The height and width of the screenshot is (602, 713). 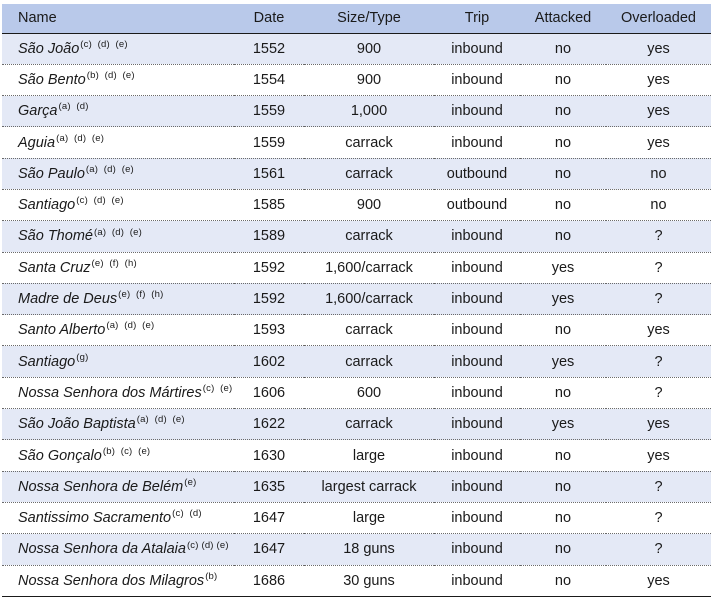 What do you see at coordinates (217, 389) in the screenshot?
I see `ship-notes: (c) (e)` at bounding box center [217, 389].